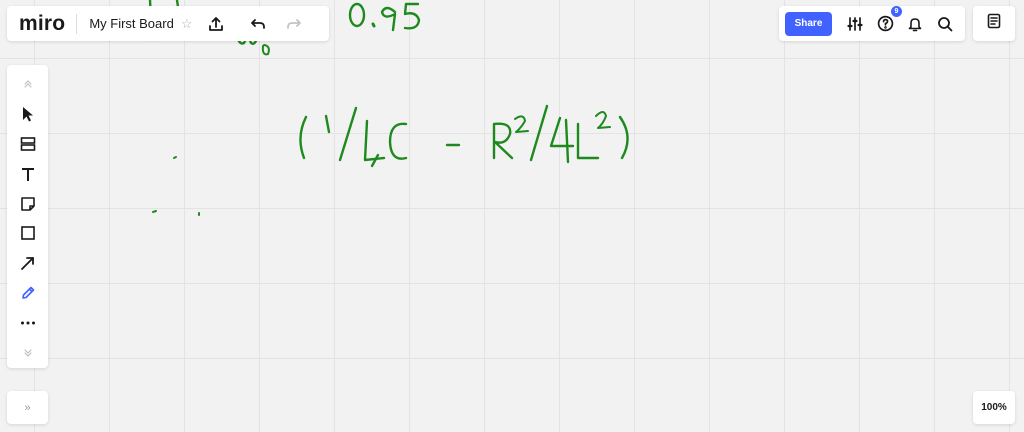 This screenshot has width=1024, height=432. I want to click on expand-panel-button: », so click(27, 407).